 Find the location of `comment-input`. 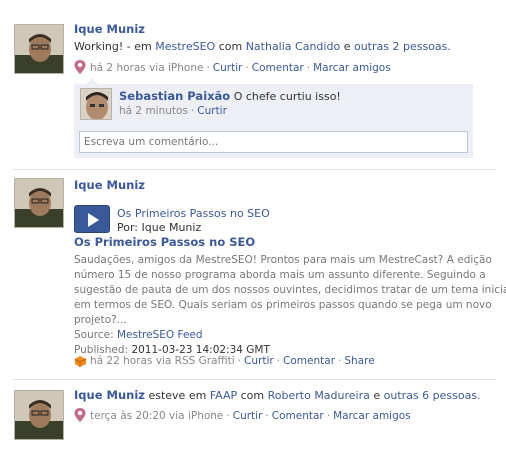

comment-input is located at coordinates (273, 142).